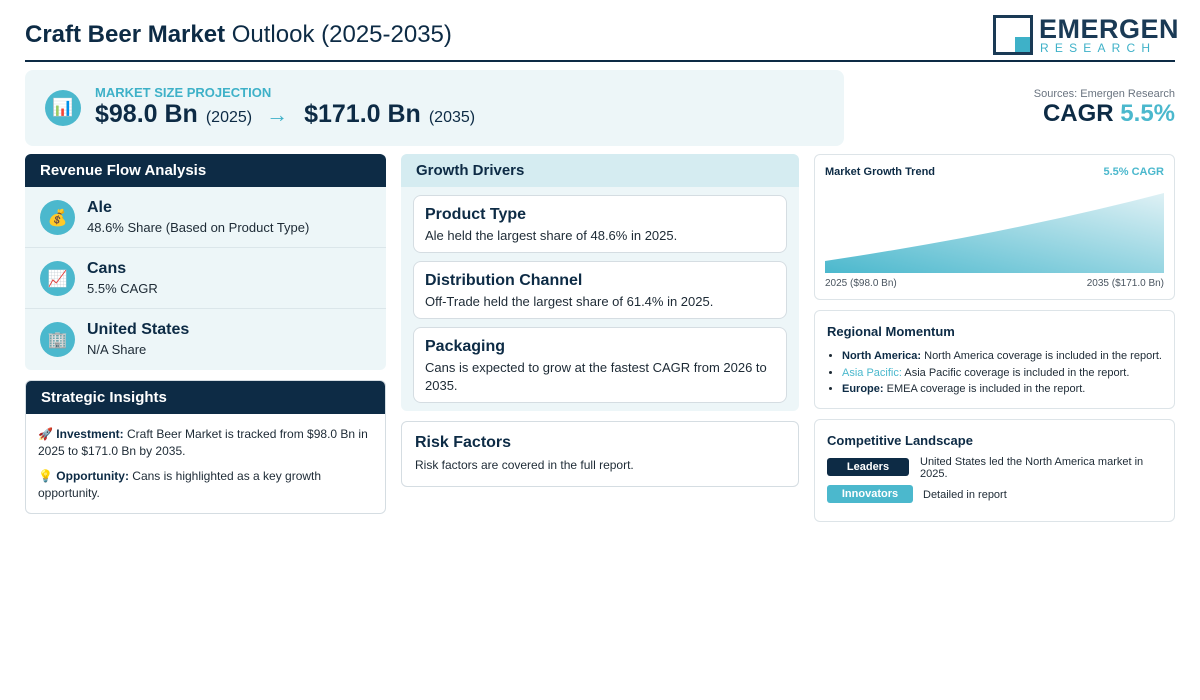 Image resolution: width=1200 pixels, height=700 pixels. I want to click on trend-area-chart, so click(994, 233).